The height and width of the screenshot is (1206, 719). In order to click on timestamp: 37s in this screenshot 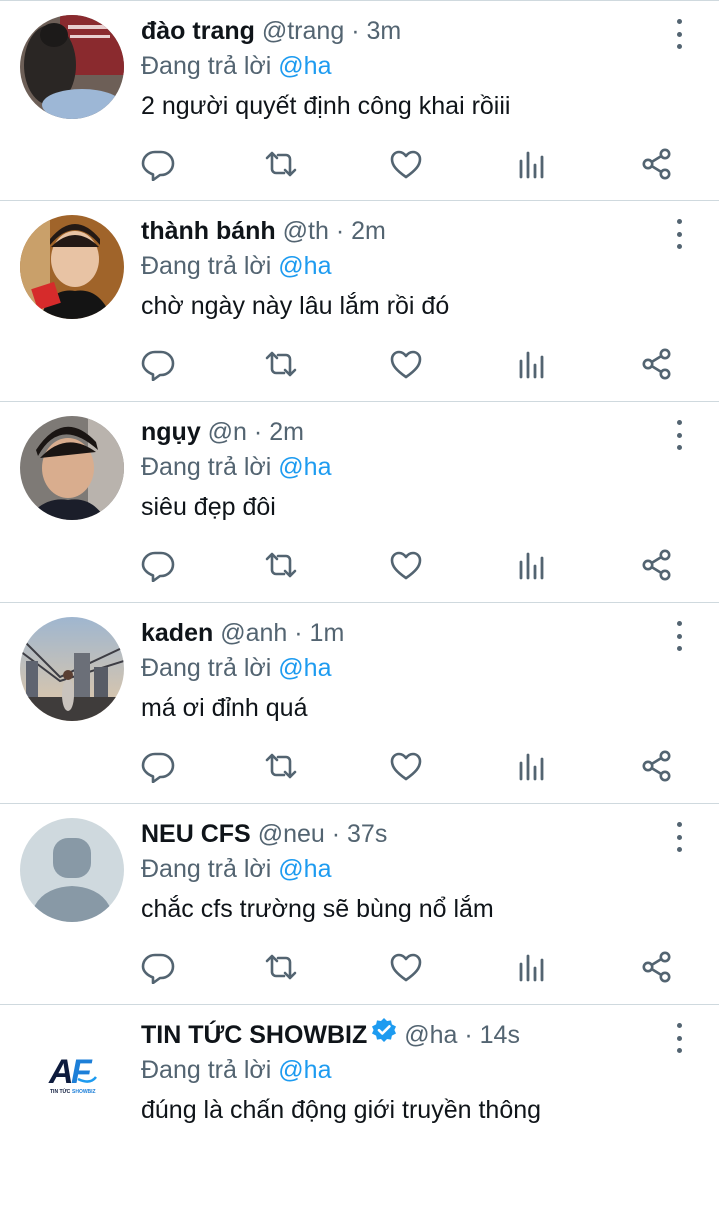, I will do `click(367, 834)`.